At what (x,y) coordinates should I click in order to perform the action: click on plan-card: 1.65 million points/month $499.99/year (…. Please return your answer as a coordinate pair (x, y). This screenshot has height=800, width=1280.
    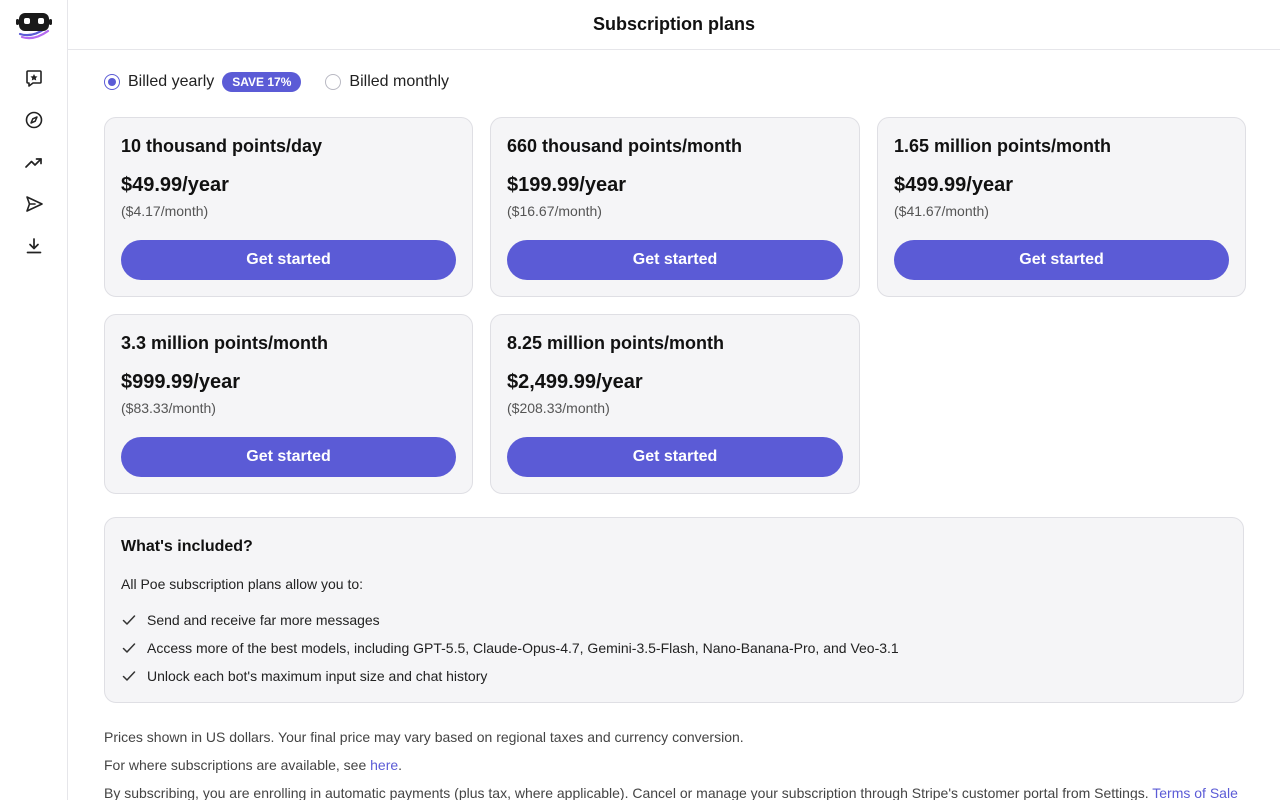
    Looking at the image, I should click on (1061, 207).